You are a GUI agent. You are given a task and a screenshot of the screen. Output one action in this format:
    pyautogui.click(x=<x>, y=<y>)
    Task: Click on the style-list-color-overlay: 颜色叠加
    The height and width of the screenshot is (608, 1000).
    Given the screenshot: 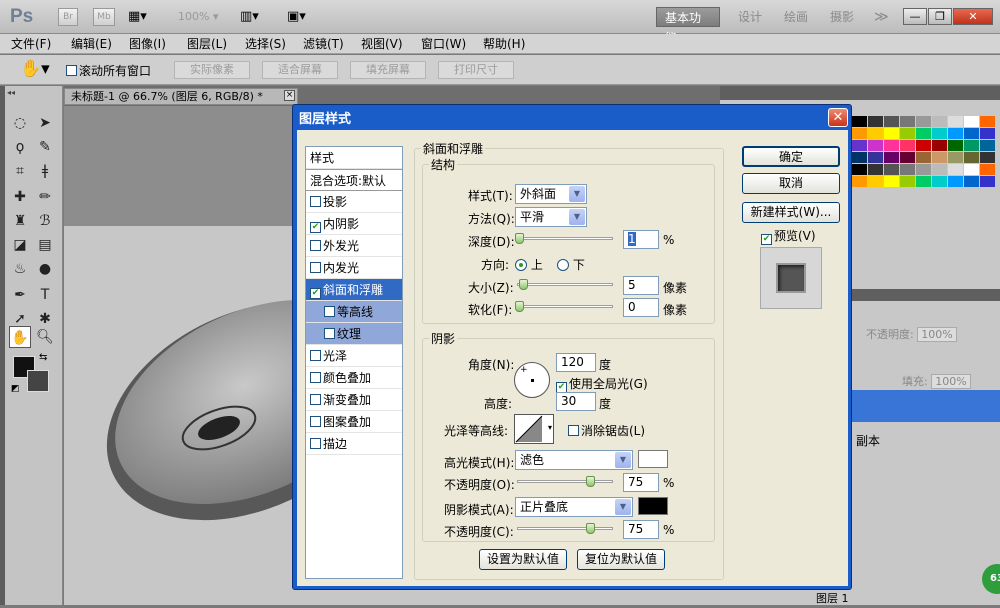 What is the action you would take?
    pyautogui.click(x=354, y=378)
    